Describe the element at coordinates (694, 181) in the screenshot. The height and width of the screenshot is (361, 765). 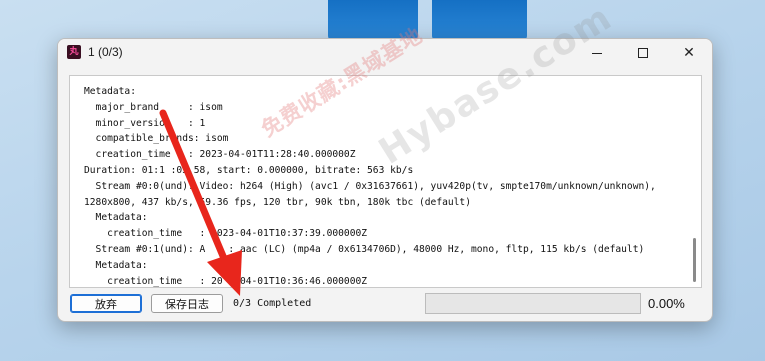
I see `vertical-scrollbar` at that location.